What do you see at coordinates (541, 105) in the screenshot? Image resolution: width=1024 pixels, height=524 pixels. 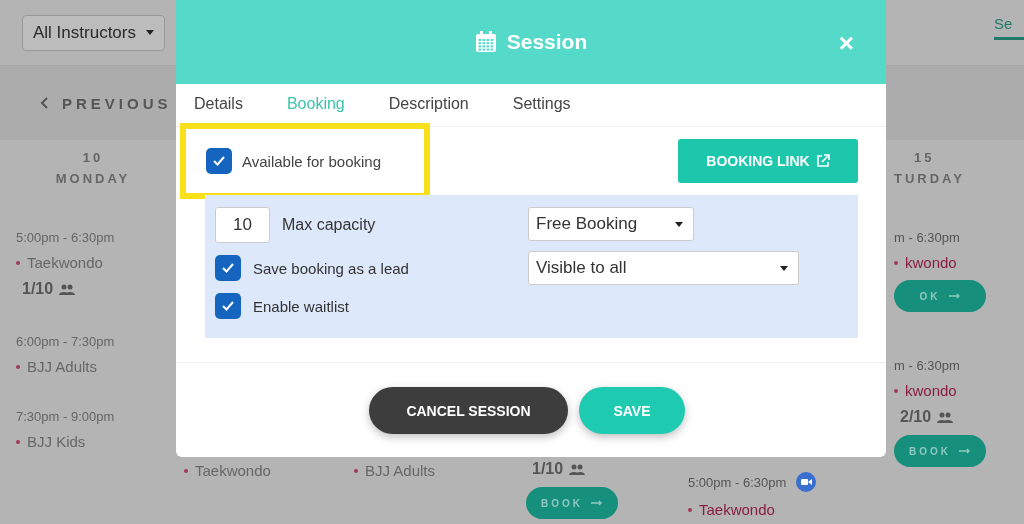 I see `tab: Settings` at bounding box center [541, 105].